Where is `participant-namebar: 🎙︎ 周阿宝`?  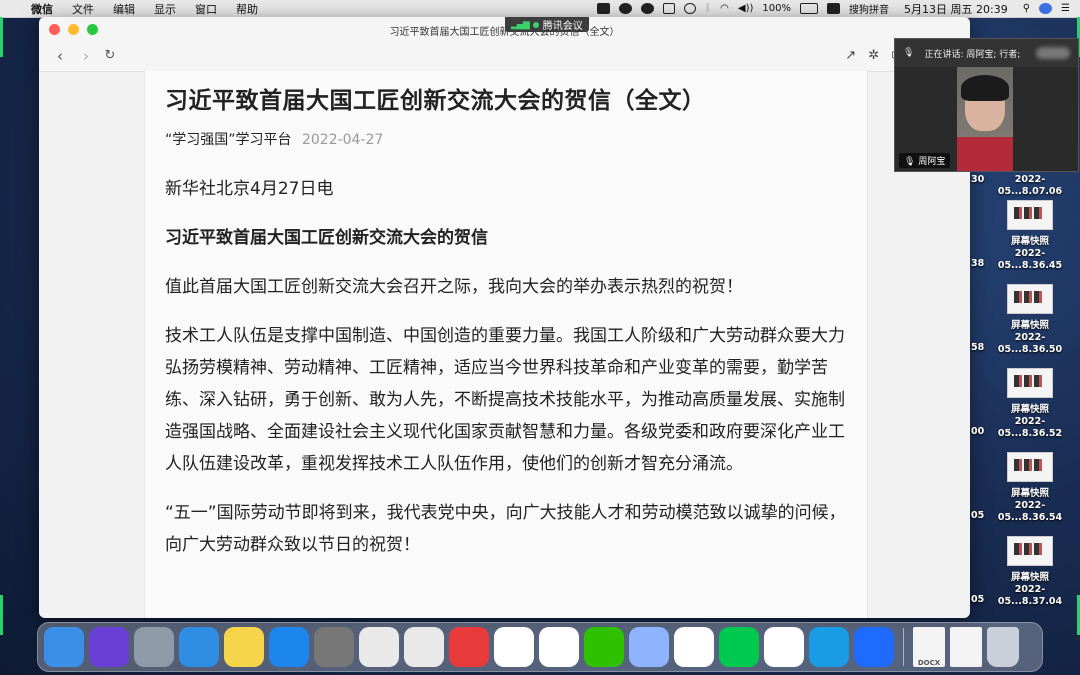
participant-namebar: 🎙︎ 周阿宝 is located at coordinates (925, 160).